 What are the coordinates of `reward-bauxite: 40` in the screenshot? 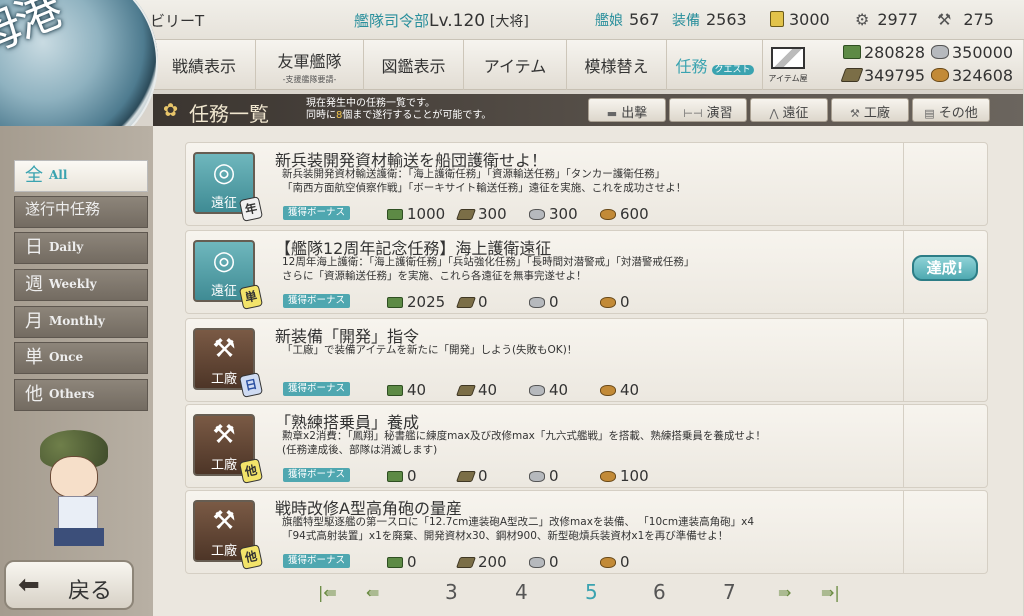 It's located at (619, 390).